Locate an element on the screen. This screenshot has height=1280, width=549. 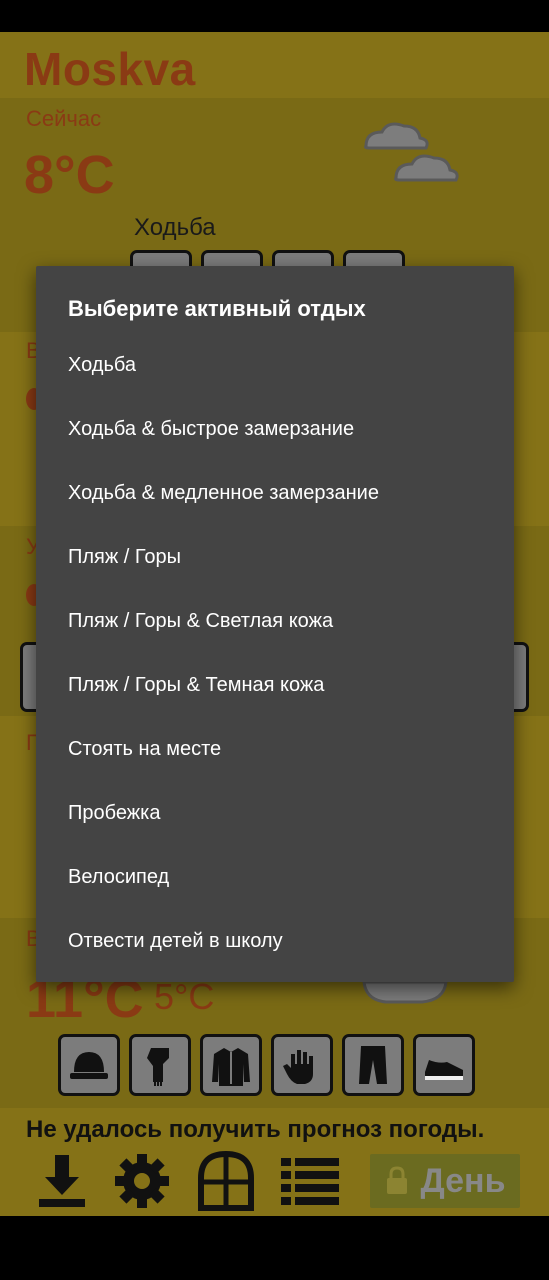
activity-option: Ходьба & быстрое замерзание is located at coordinates (211, 429).